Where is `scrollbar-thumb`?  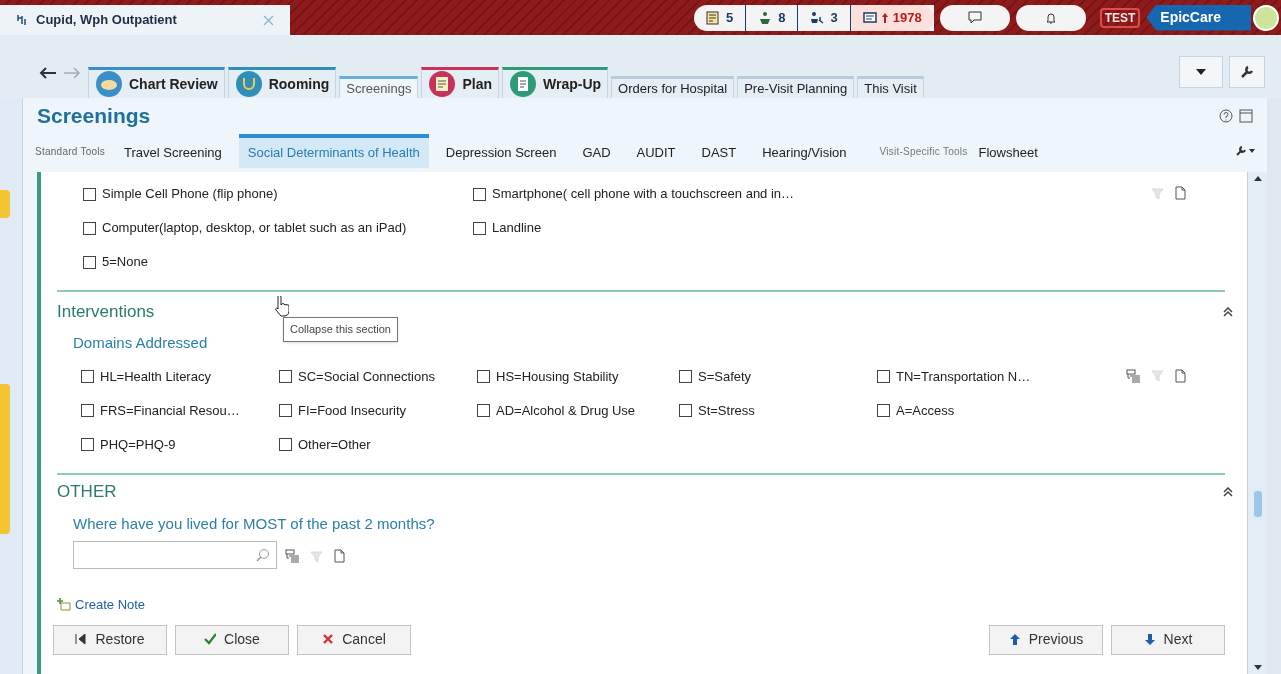
scrollbar-thumb is located at coordinates (1257, 504).